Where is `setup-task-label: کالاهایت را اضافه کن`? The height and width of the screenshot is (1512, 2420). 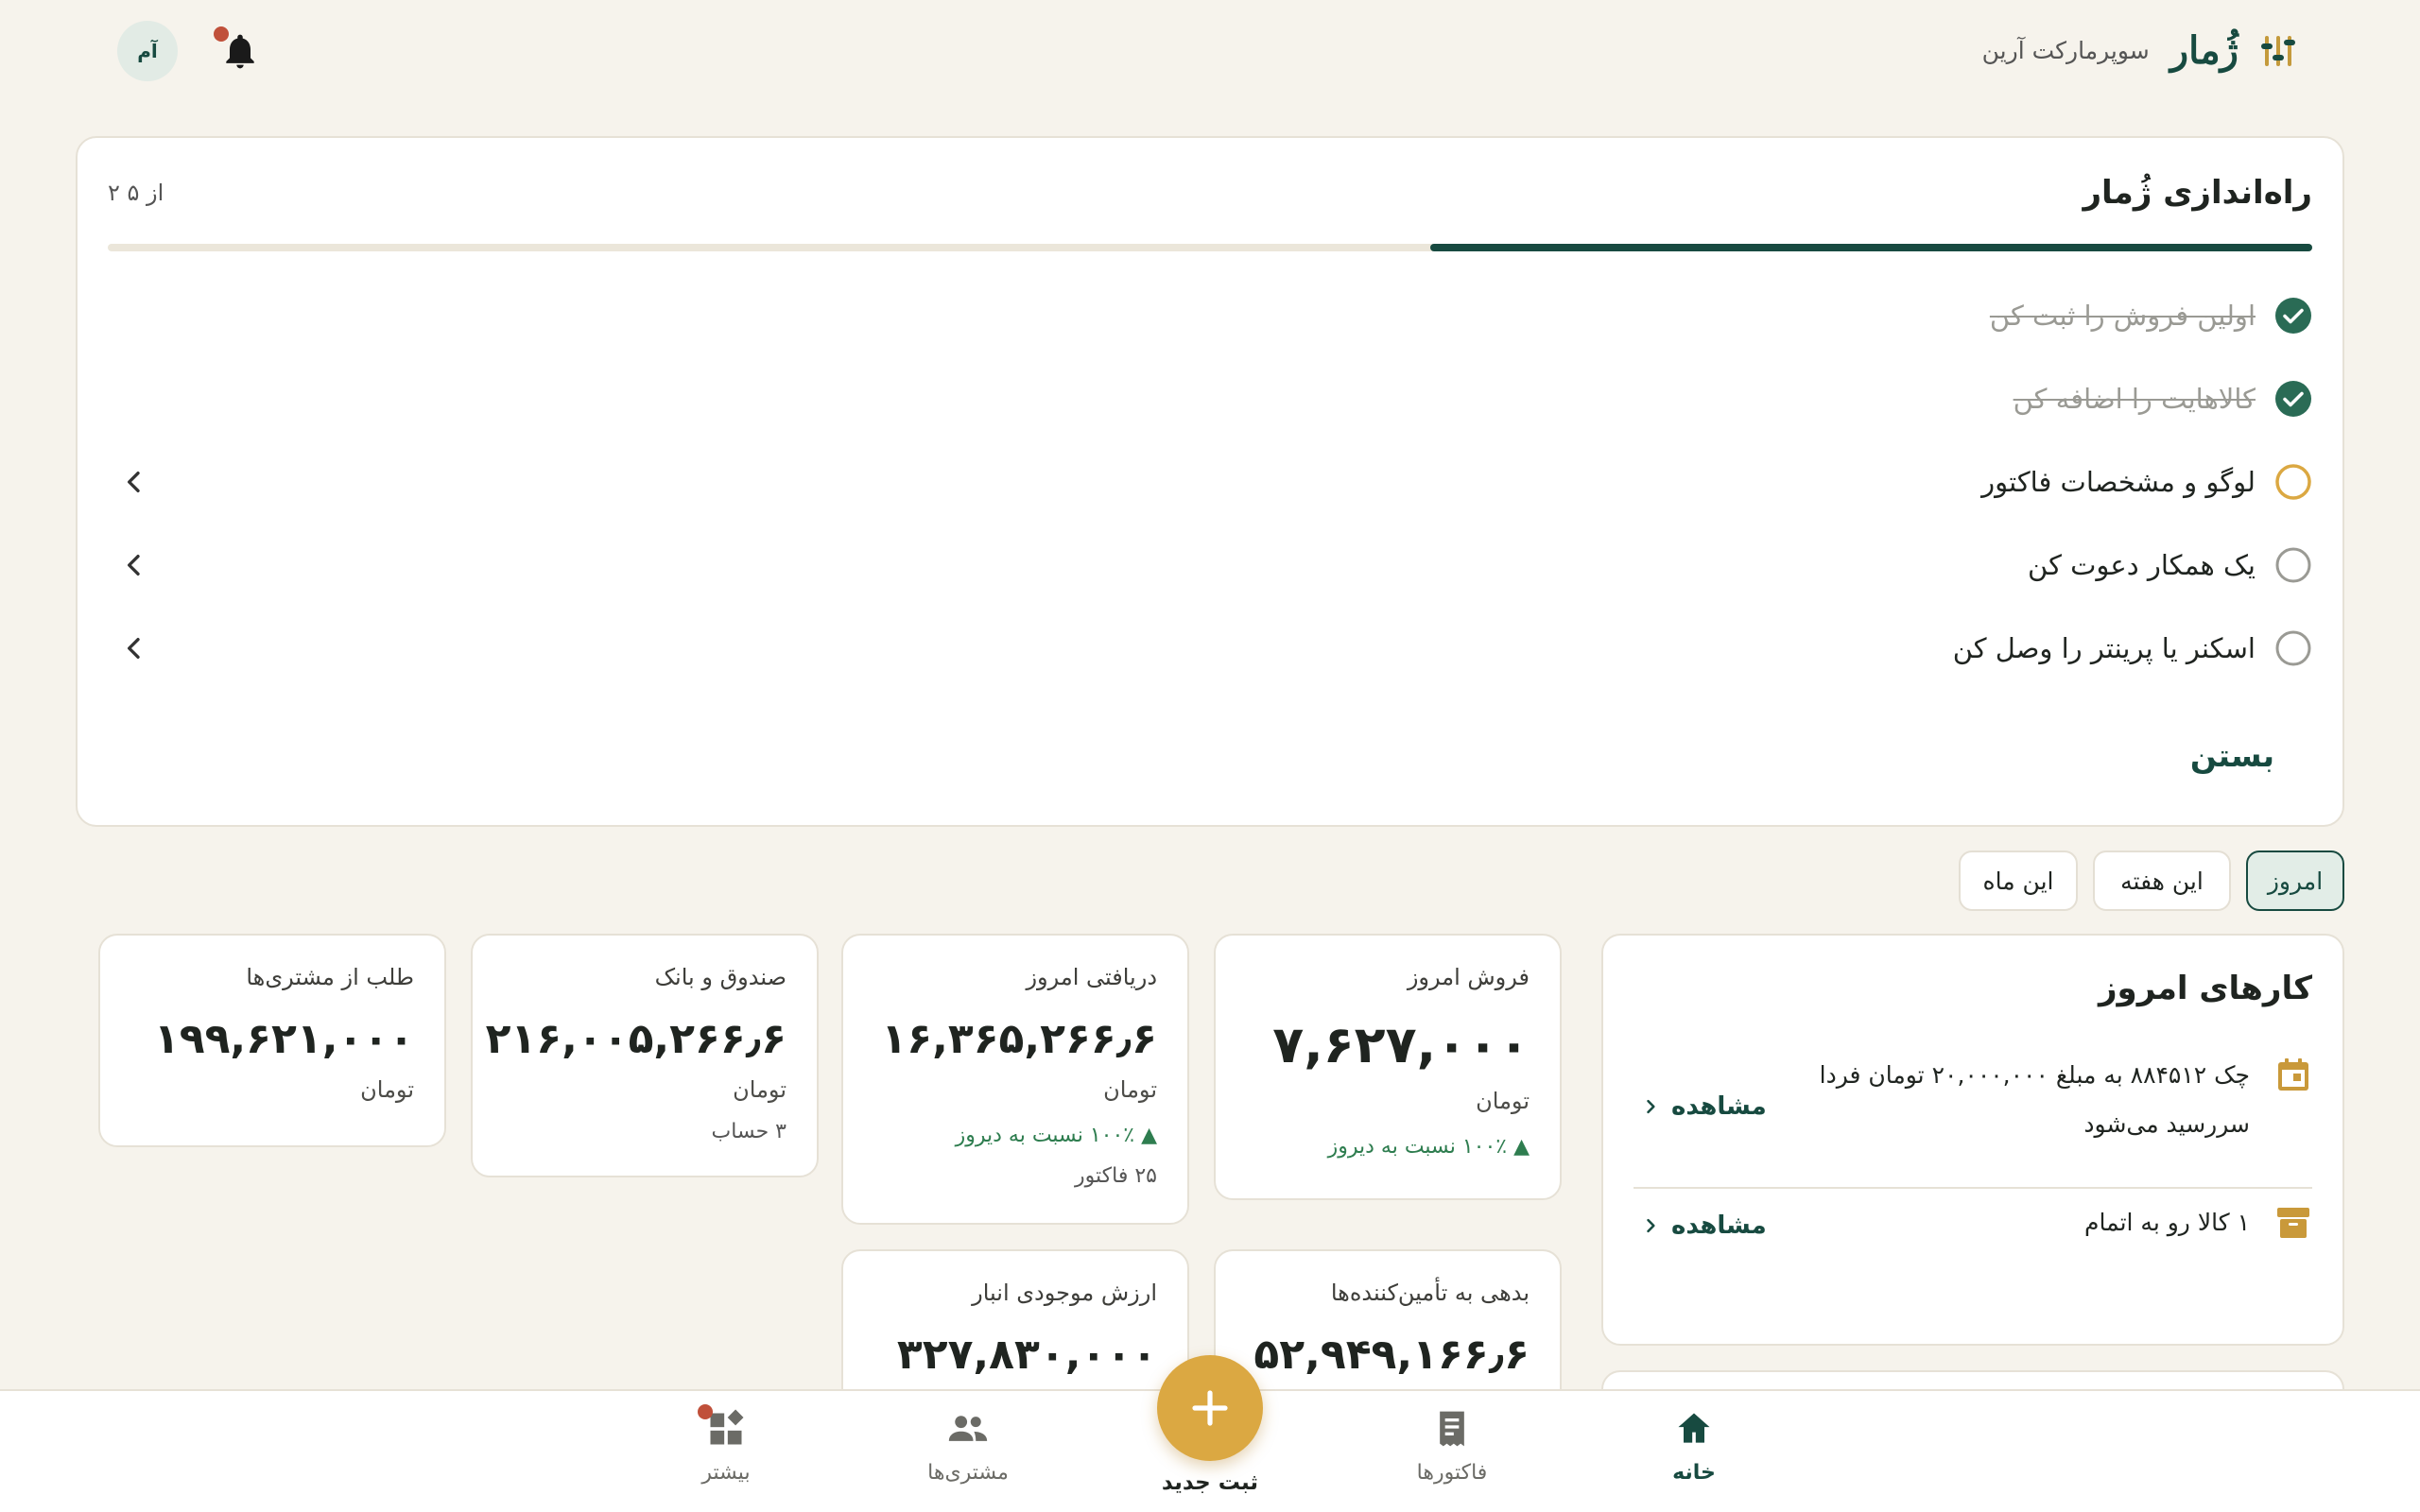 setup-task-label: کالاهایت را اضافه کن is located at coordinates (2134, 399).